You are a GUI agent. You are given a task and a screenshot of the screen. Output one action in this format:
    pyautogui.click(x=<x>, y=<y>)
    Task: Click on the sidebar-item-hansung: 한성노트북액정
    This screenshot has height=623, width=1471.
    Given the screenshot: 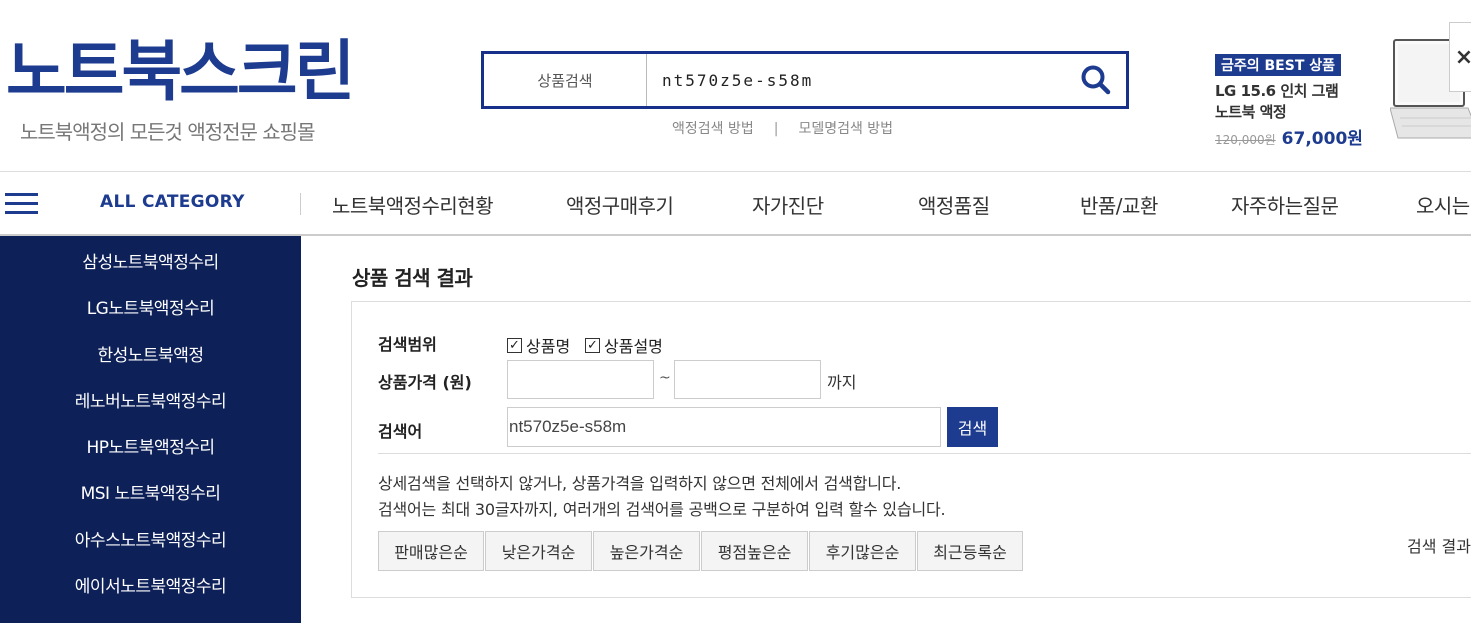 What is the action you would take?
    pyautogui.click(x=150, y=353)
    